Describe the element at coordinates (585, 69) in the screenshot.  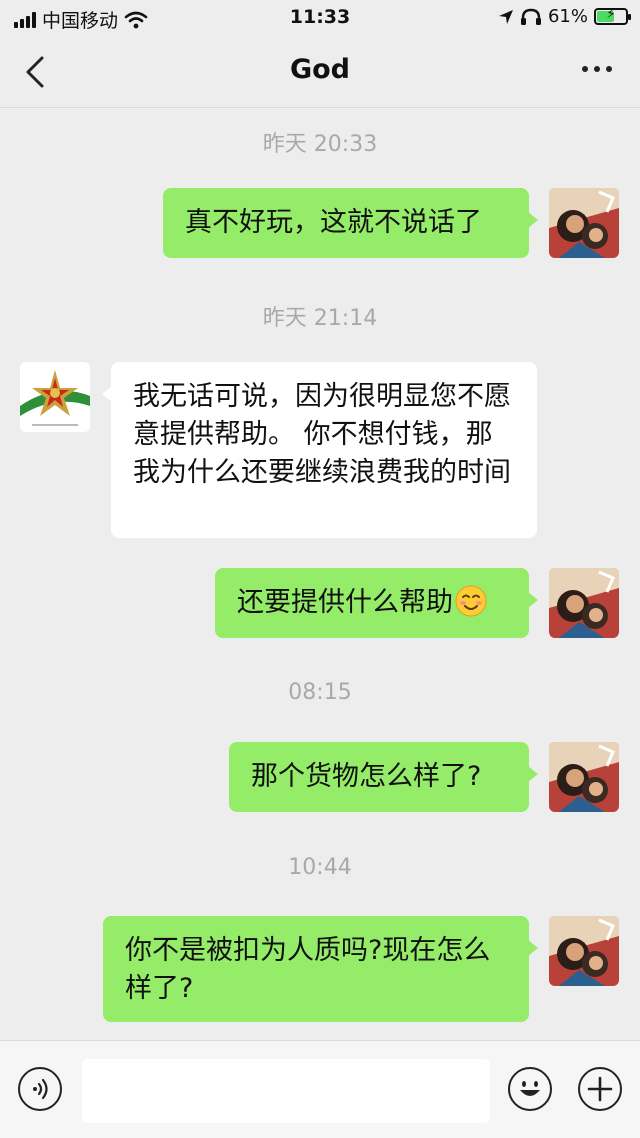
I see `more-dots-icon` at that location.